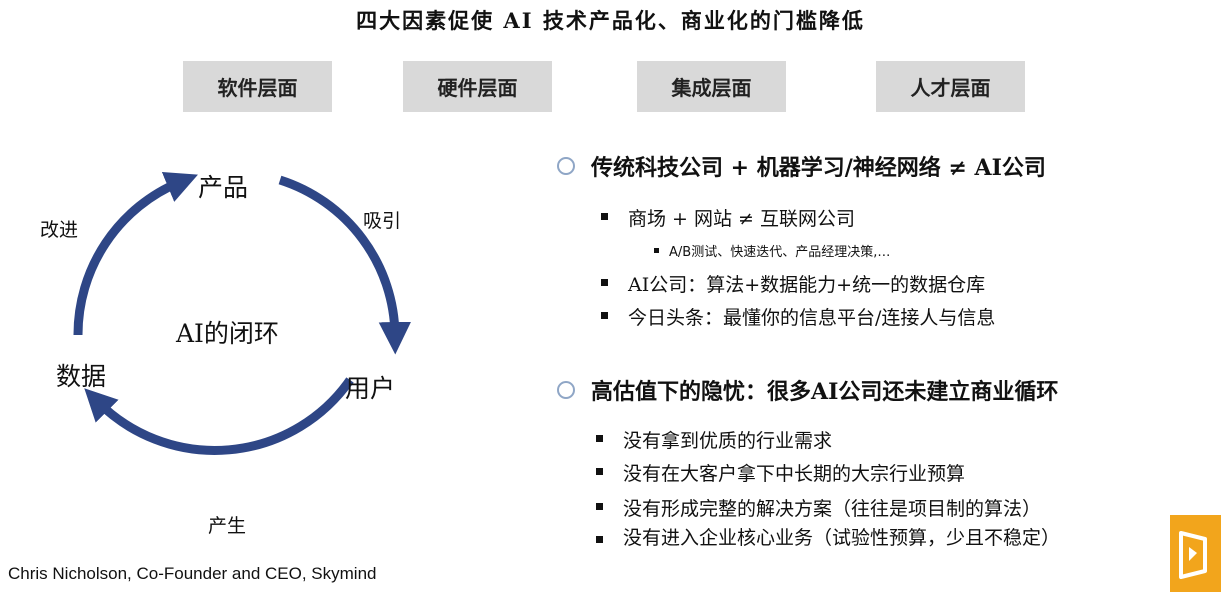 The width and height of the screenshot is (1221, 592). What do you see at coordinates (370, 388) in the screenshot?
I see `node-user: 用户` at bounding box center [370, 388].